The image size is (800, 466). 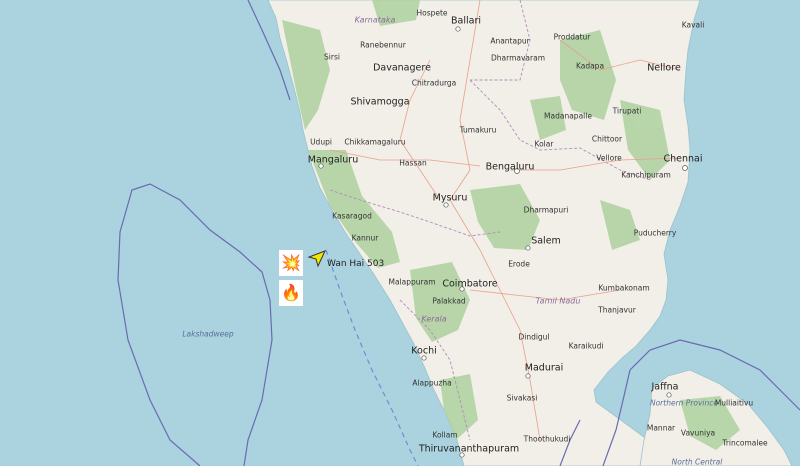 What do you see at coordinates (352, 216) in the screenshot?
I see `label-kasaragod: Kasaragod` at bounding box center [352, 216].